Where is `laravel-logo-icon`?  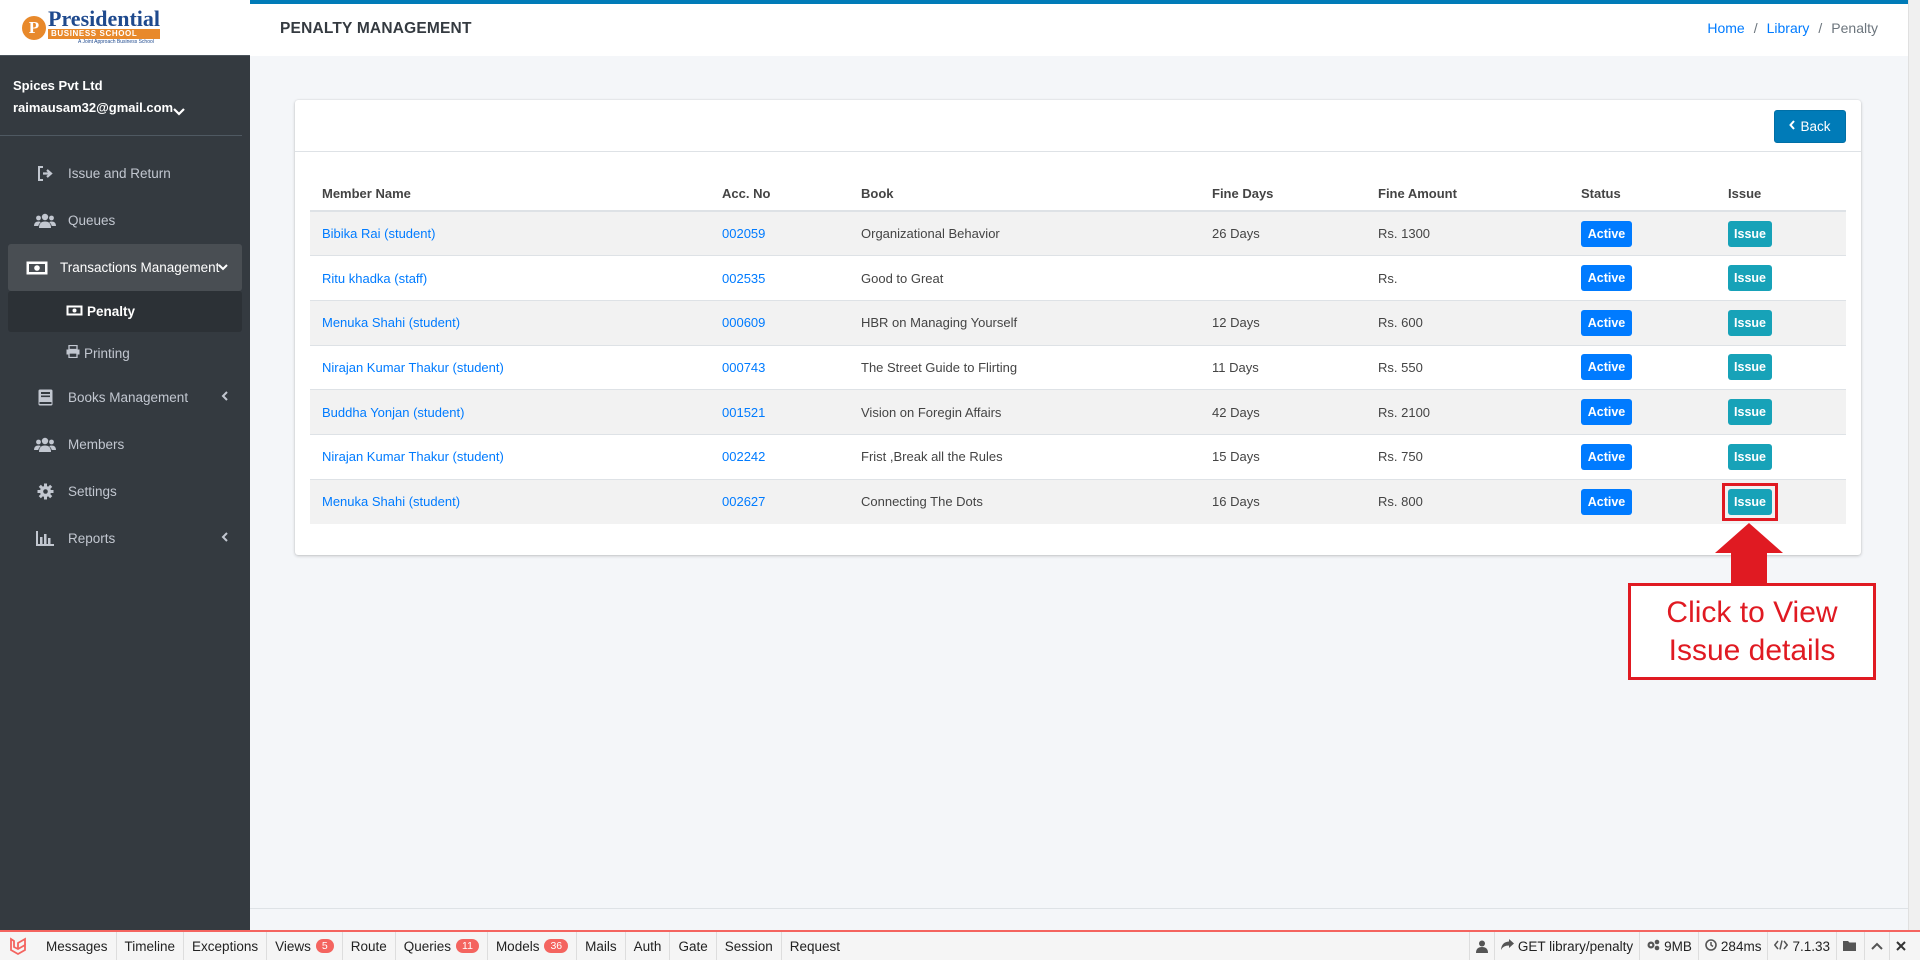
laravel-logo-icon is located at coordinates (19, 946).